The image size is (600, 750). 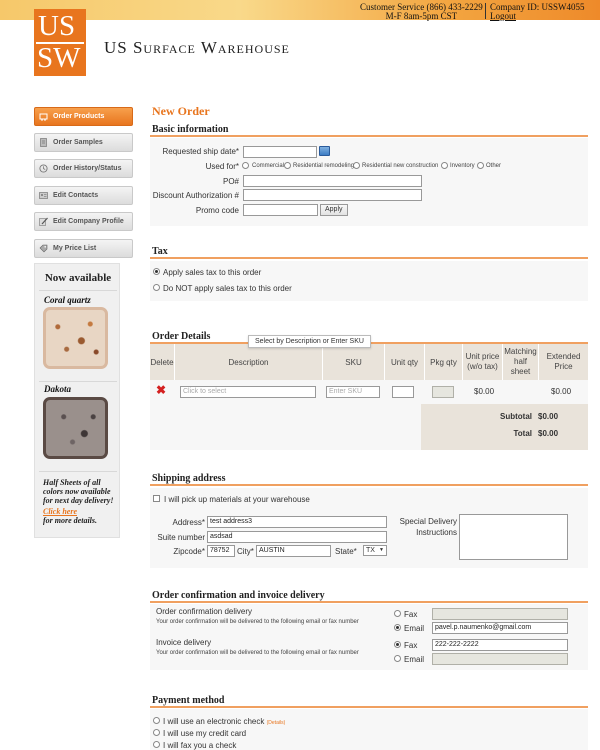 What do you see at coordinates (161, 390) in the screenshot?
I see `delete-row-icon: ✖` at bounding box center [161, 390].